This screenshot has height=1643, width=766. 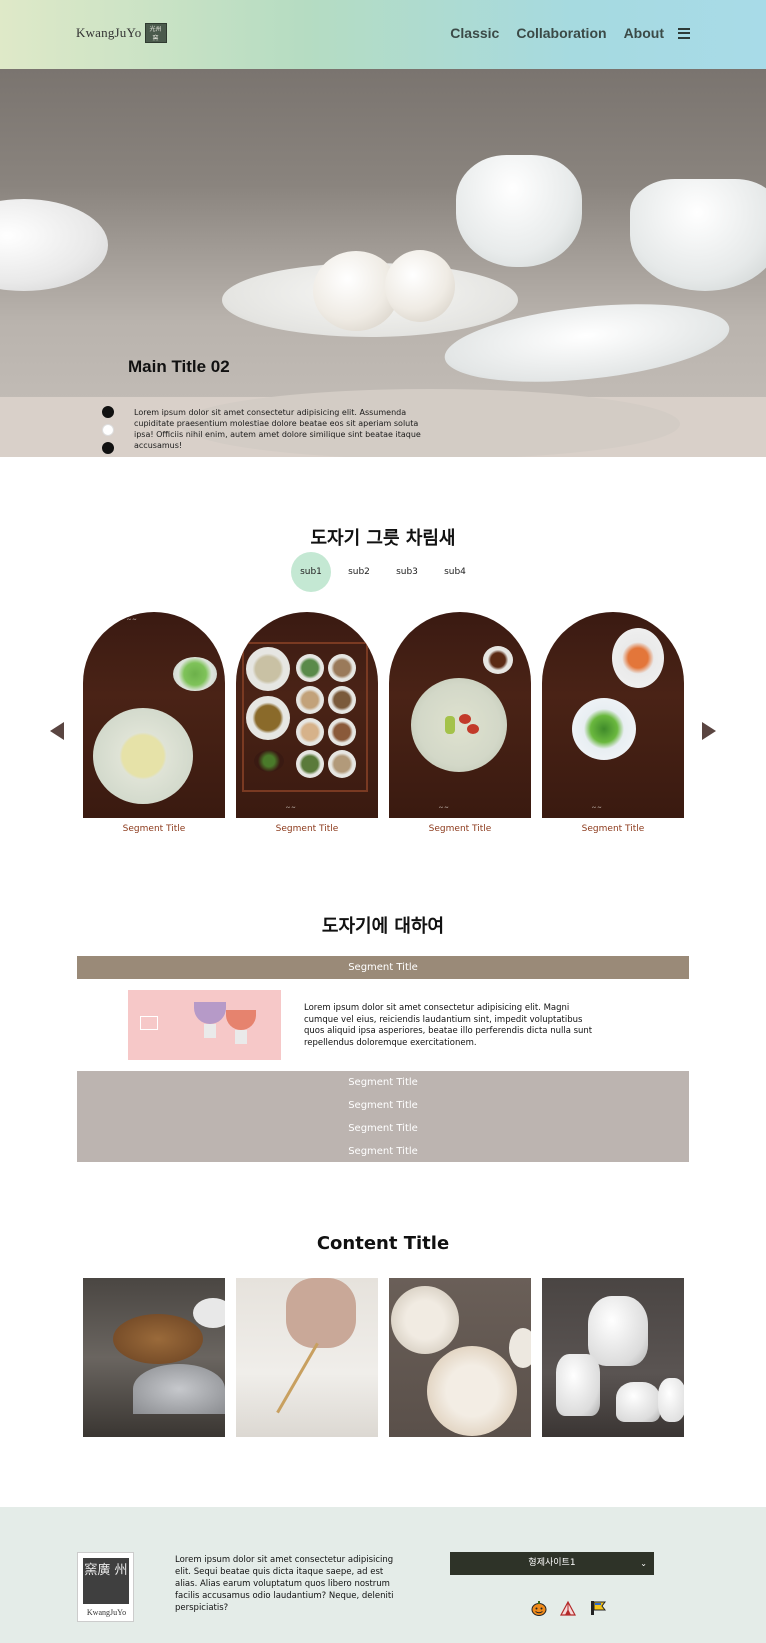 What do you see at coordinates (106, 1612) in the screenshot?
I see `footer-logo-name: KwangJuYo` at bounding box center [106, 1612].